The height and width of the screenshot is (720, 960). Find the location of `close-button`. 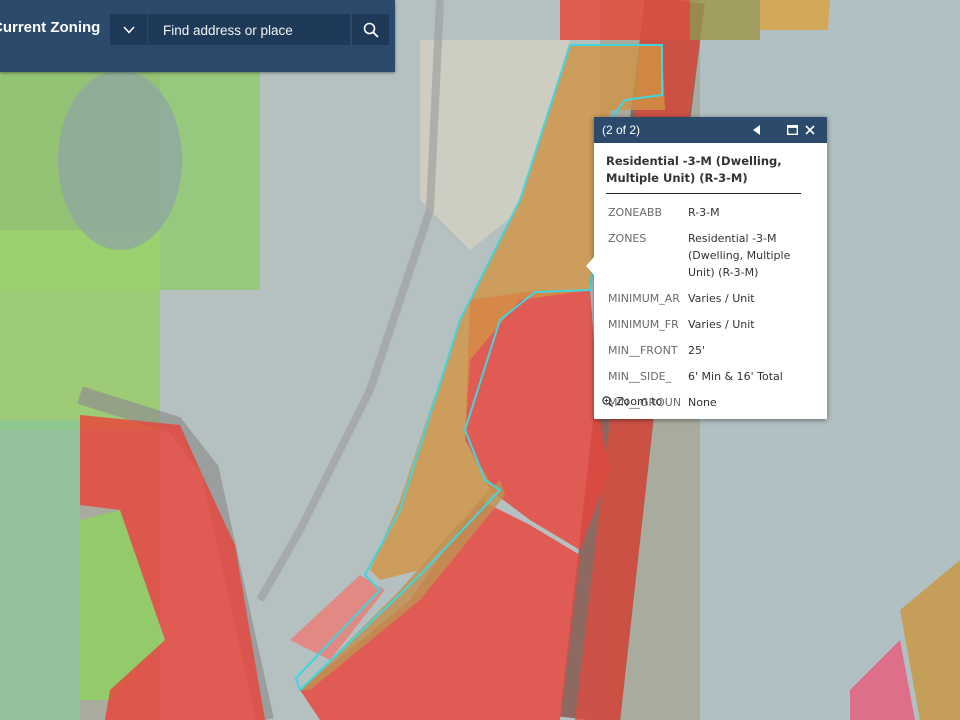

close-button is located at coordinates (810, 130).